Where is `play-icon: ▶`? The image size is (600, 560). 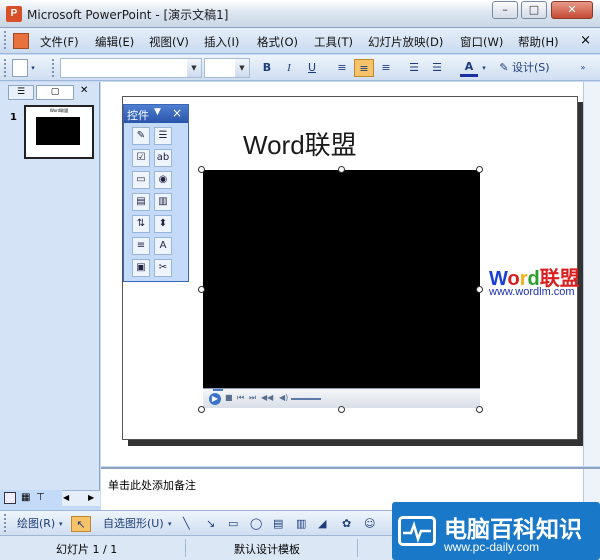
play-icon: ▶ is located at coordinates (215, 399).